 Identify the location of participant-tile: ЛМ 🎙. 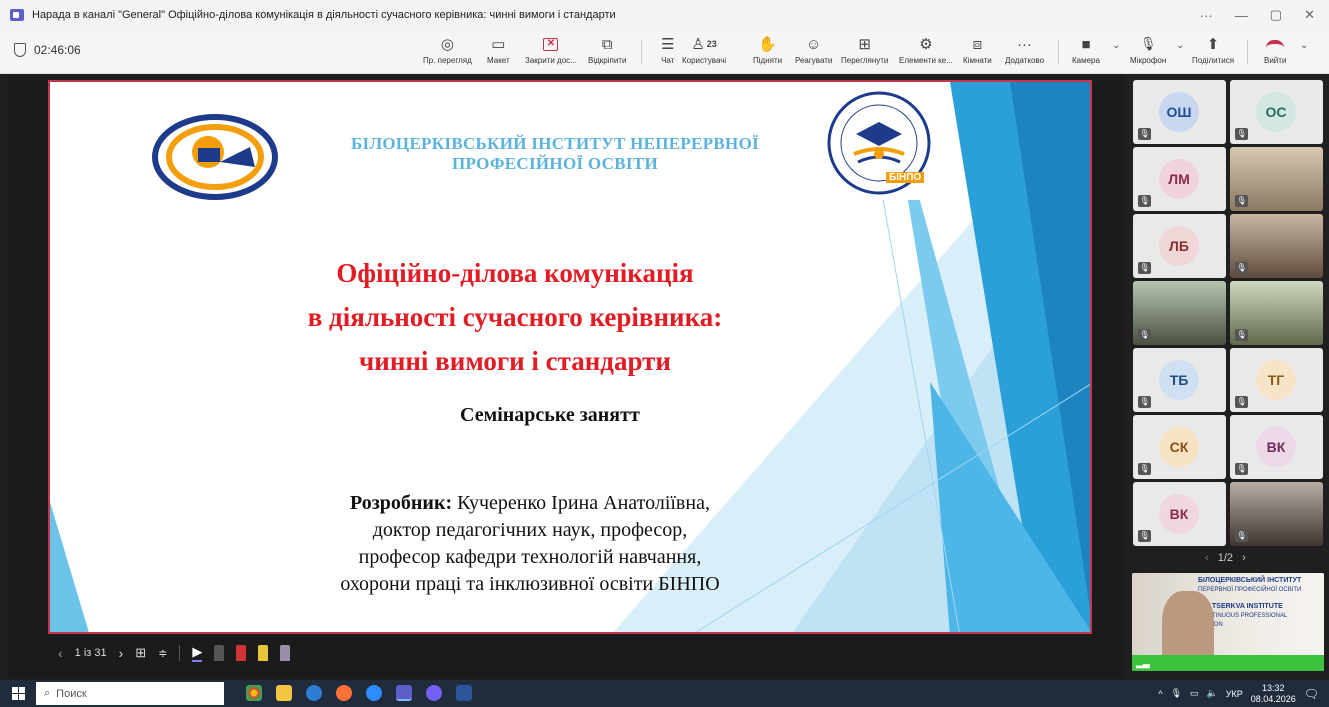
(1179, 179).